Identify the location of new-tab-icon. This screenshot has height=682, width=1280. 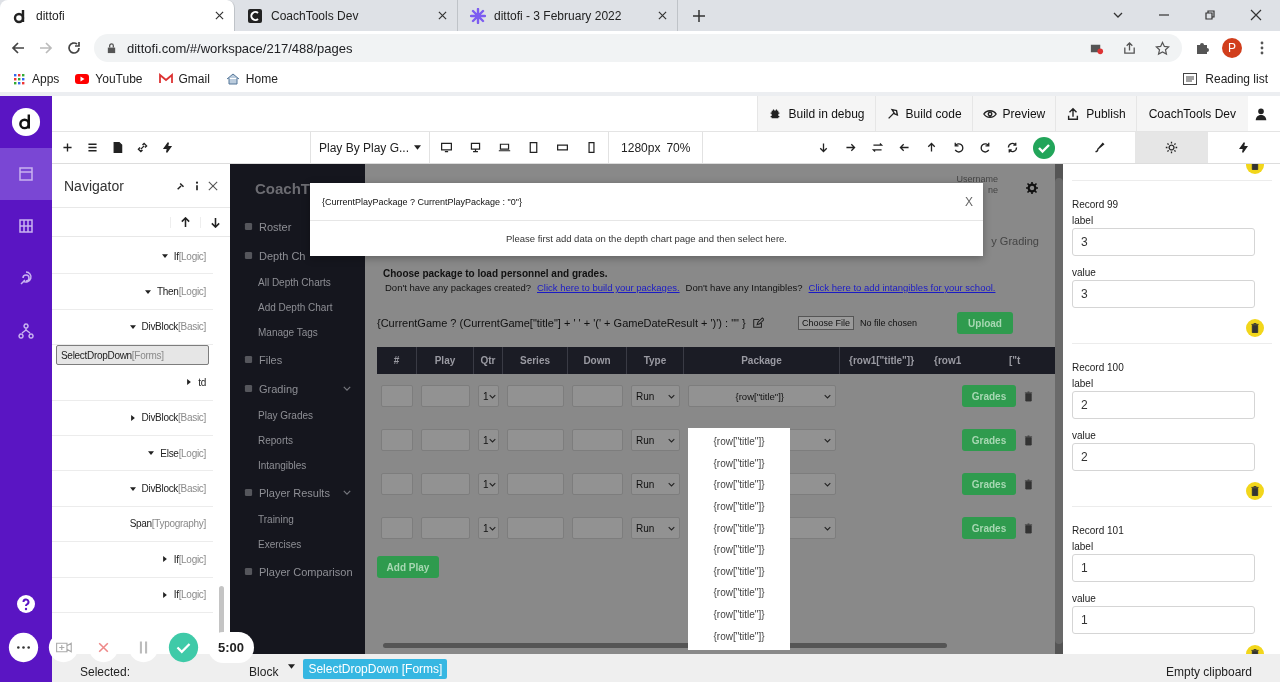
(699, 16).